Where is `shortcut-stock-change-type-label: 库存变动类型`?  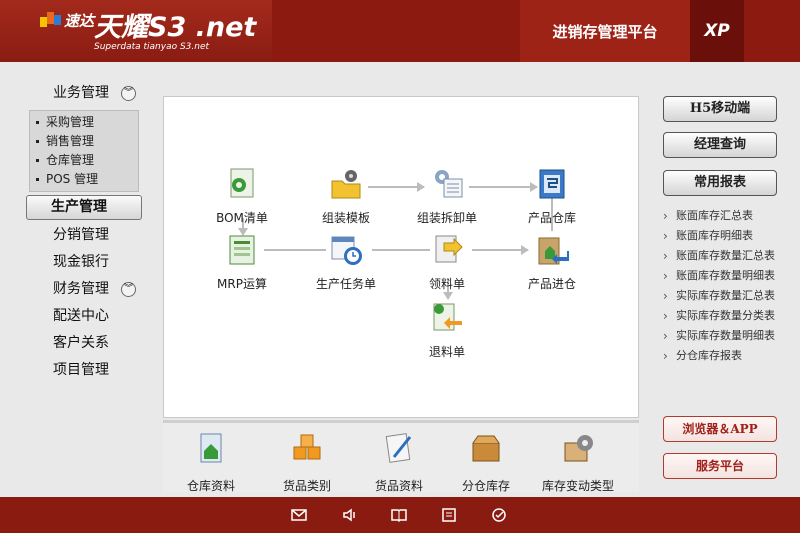 shortcut-stock-change-type-label: 库存变动类型 is located at coordinates (577, 486).